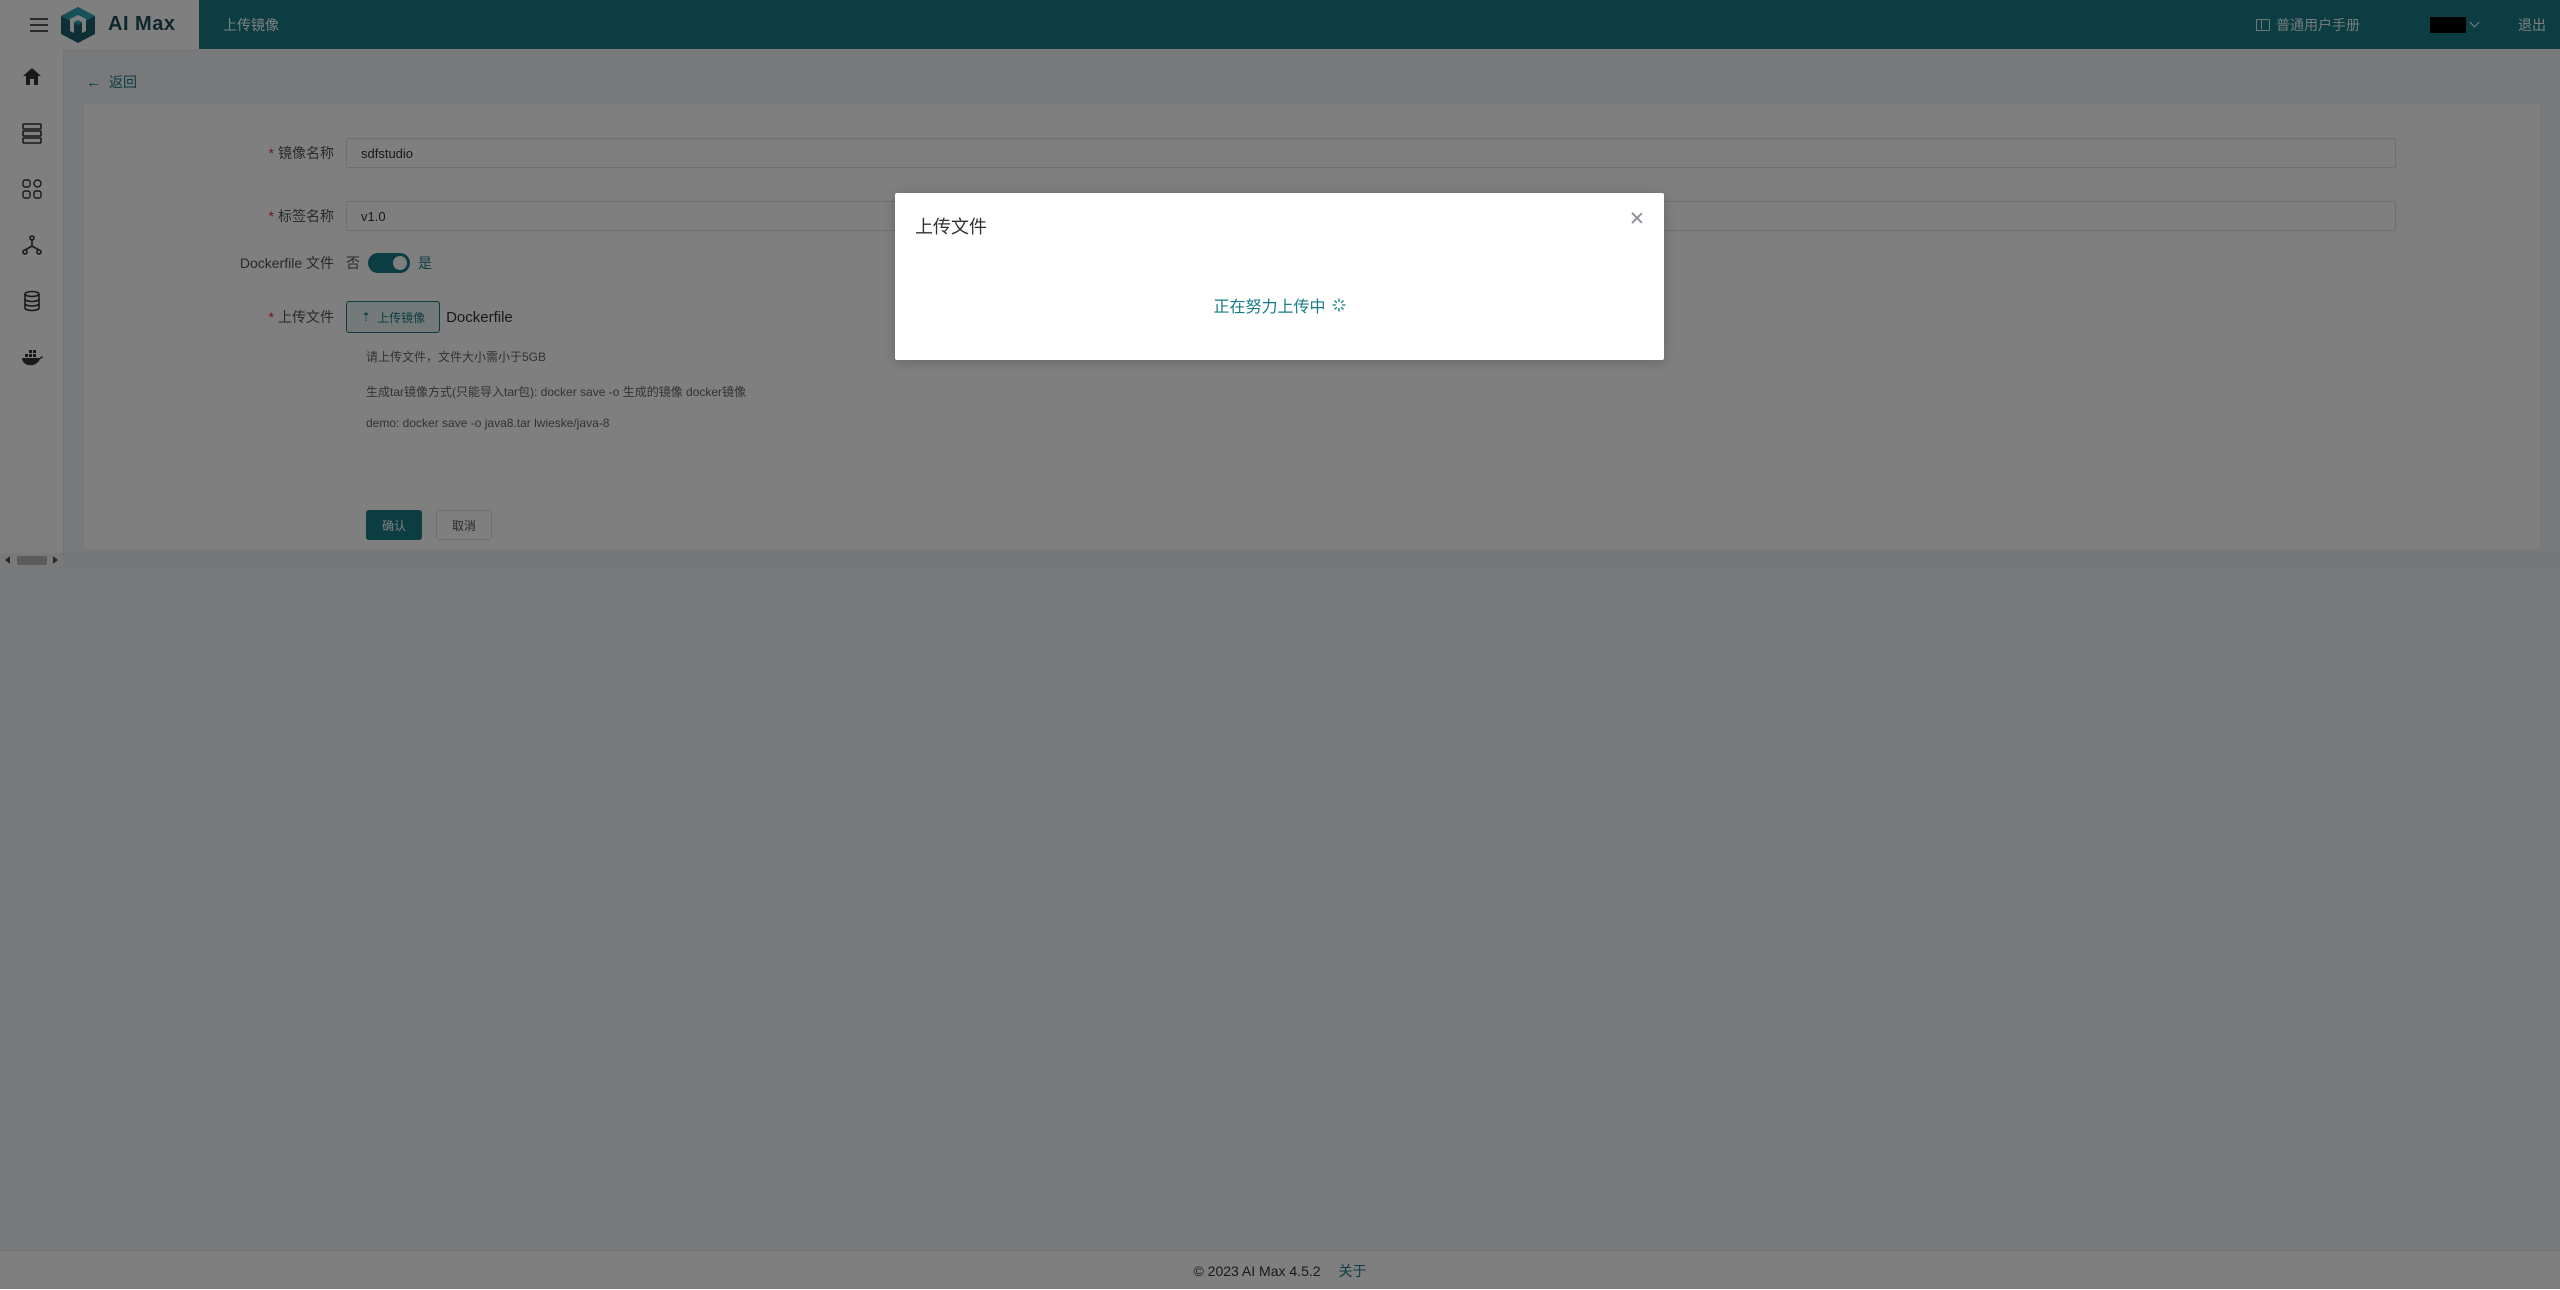 This screenshot has height=1290, width=2560. What do you see at coordinates (1269, 307) in the screenshot?
I see `upload-status-text: 正在努力上传中` at bounding box center [1269, 307].